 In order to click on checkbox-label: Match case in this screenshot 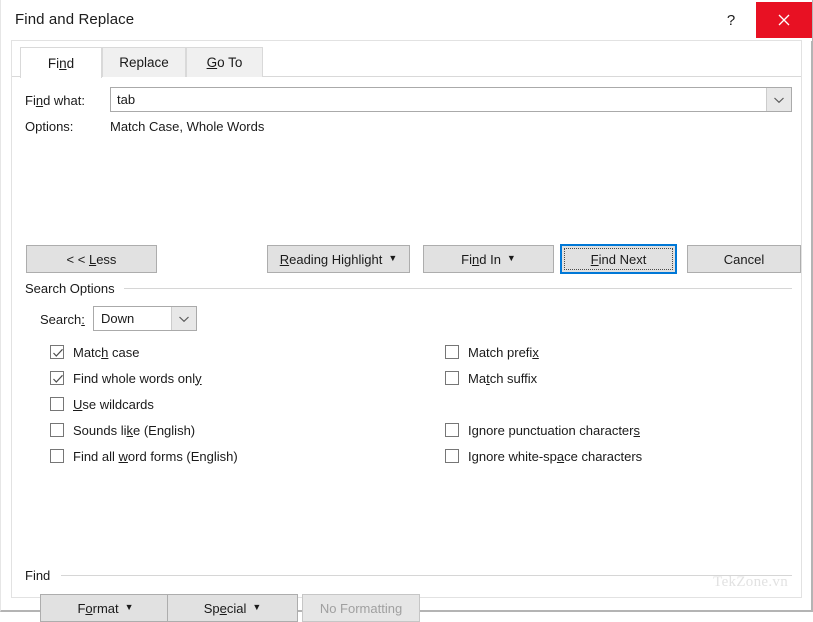, I will do `click(106, 352)`.